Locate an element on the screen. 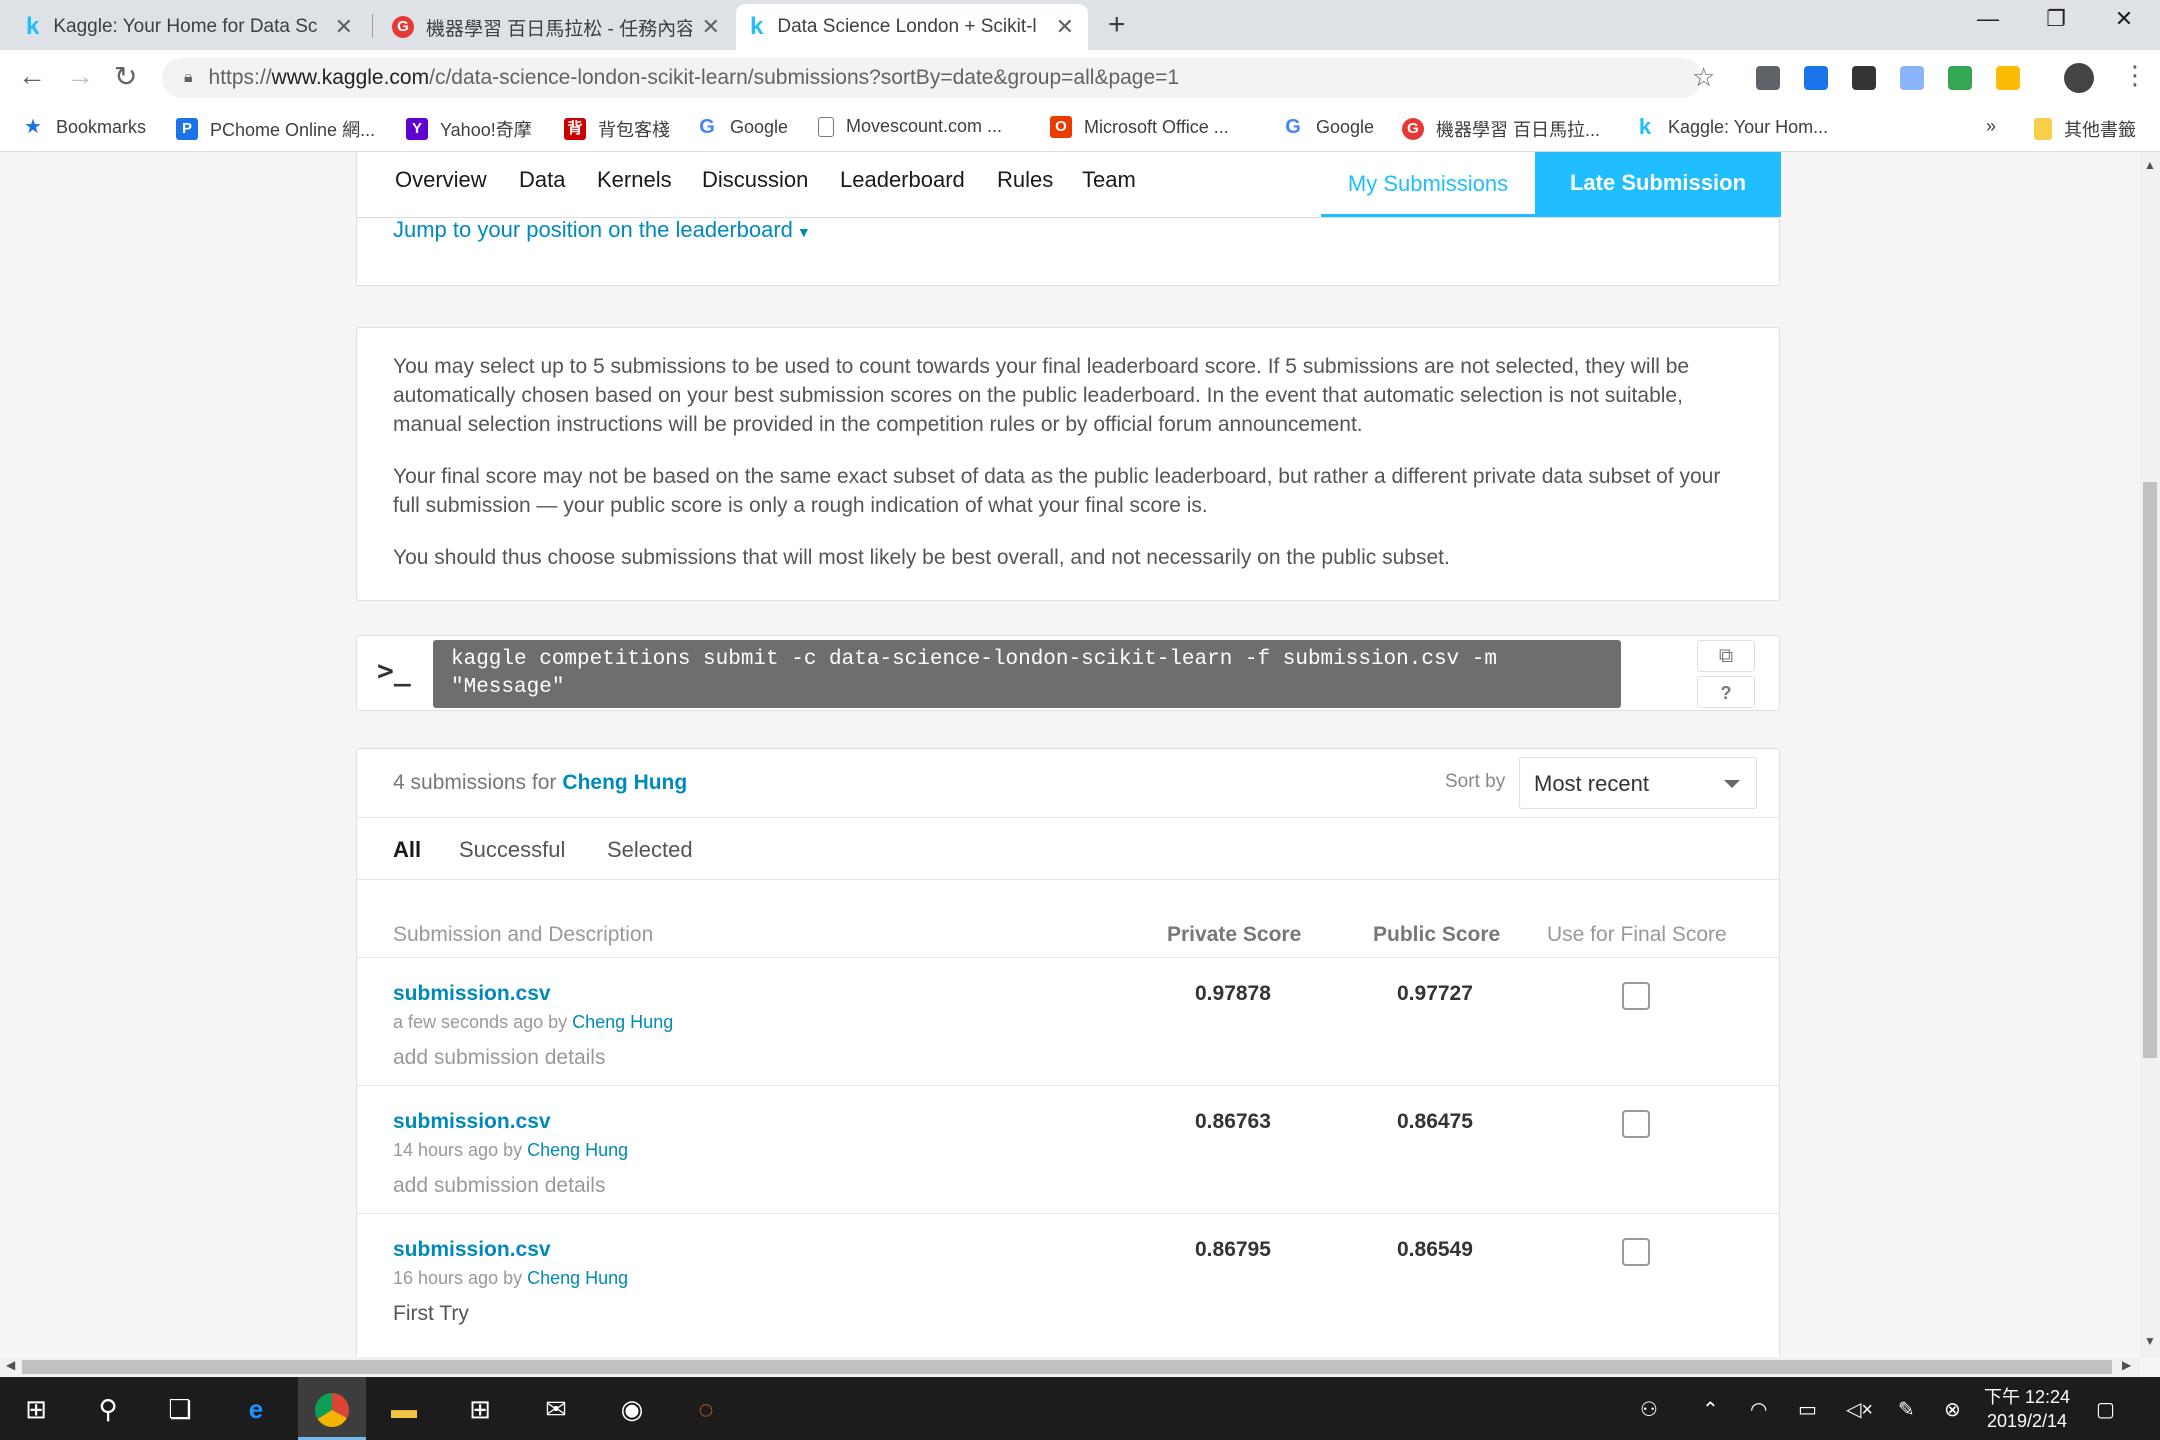 The image size is (2160, 1440). back-arrow-icon: ← is located at coordinates (32, 76).